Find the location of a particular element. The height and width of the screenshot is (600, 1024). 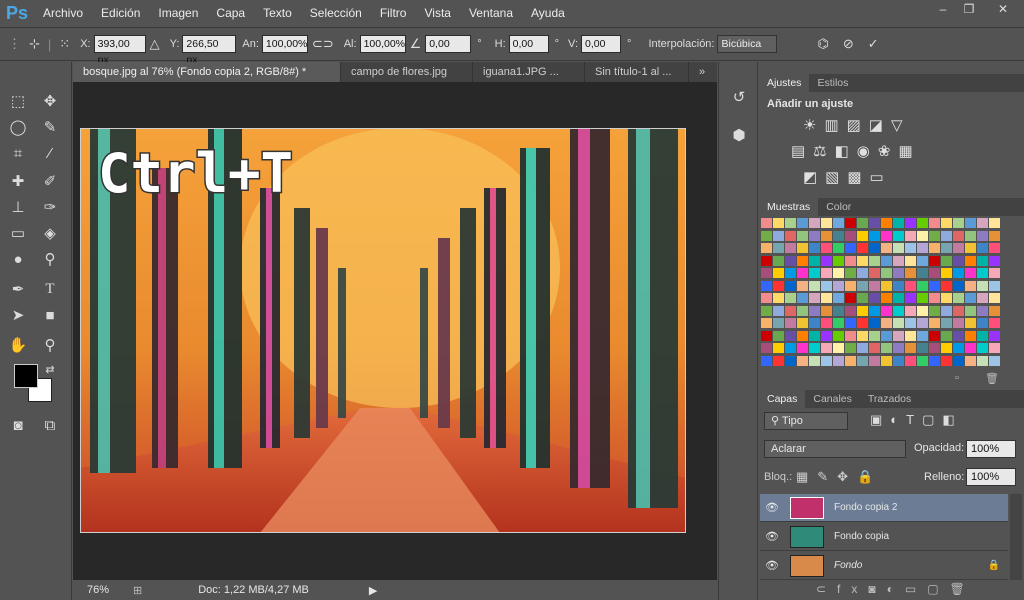

layer-name: Fondo copia 2 is located at coordinates (865, 507).